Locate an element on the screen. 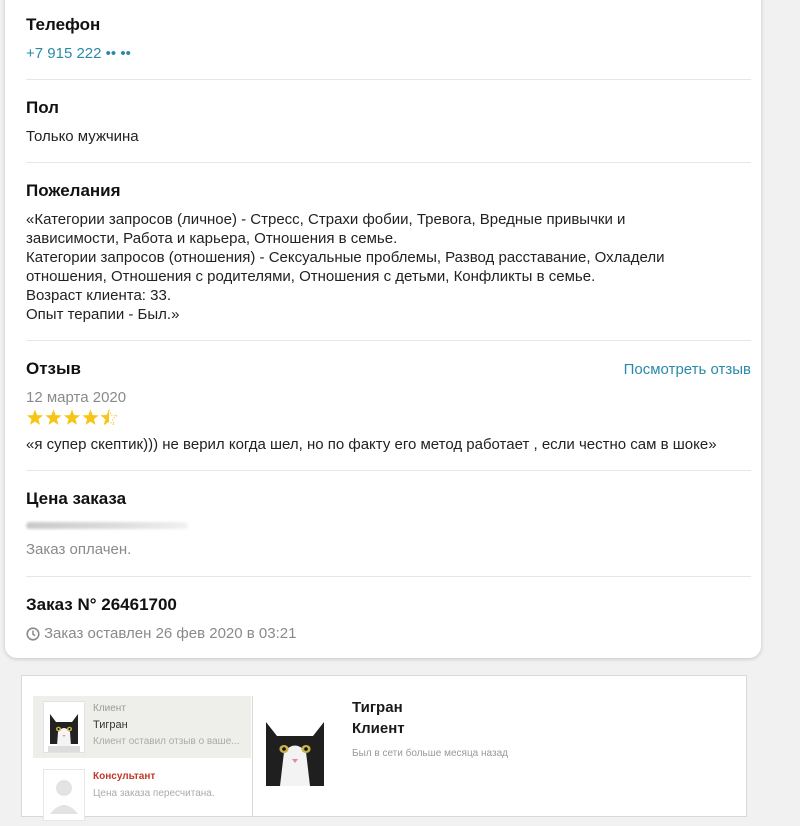  gender-heading: Пол is located at coordinates (42, 107).